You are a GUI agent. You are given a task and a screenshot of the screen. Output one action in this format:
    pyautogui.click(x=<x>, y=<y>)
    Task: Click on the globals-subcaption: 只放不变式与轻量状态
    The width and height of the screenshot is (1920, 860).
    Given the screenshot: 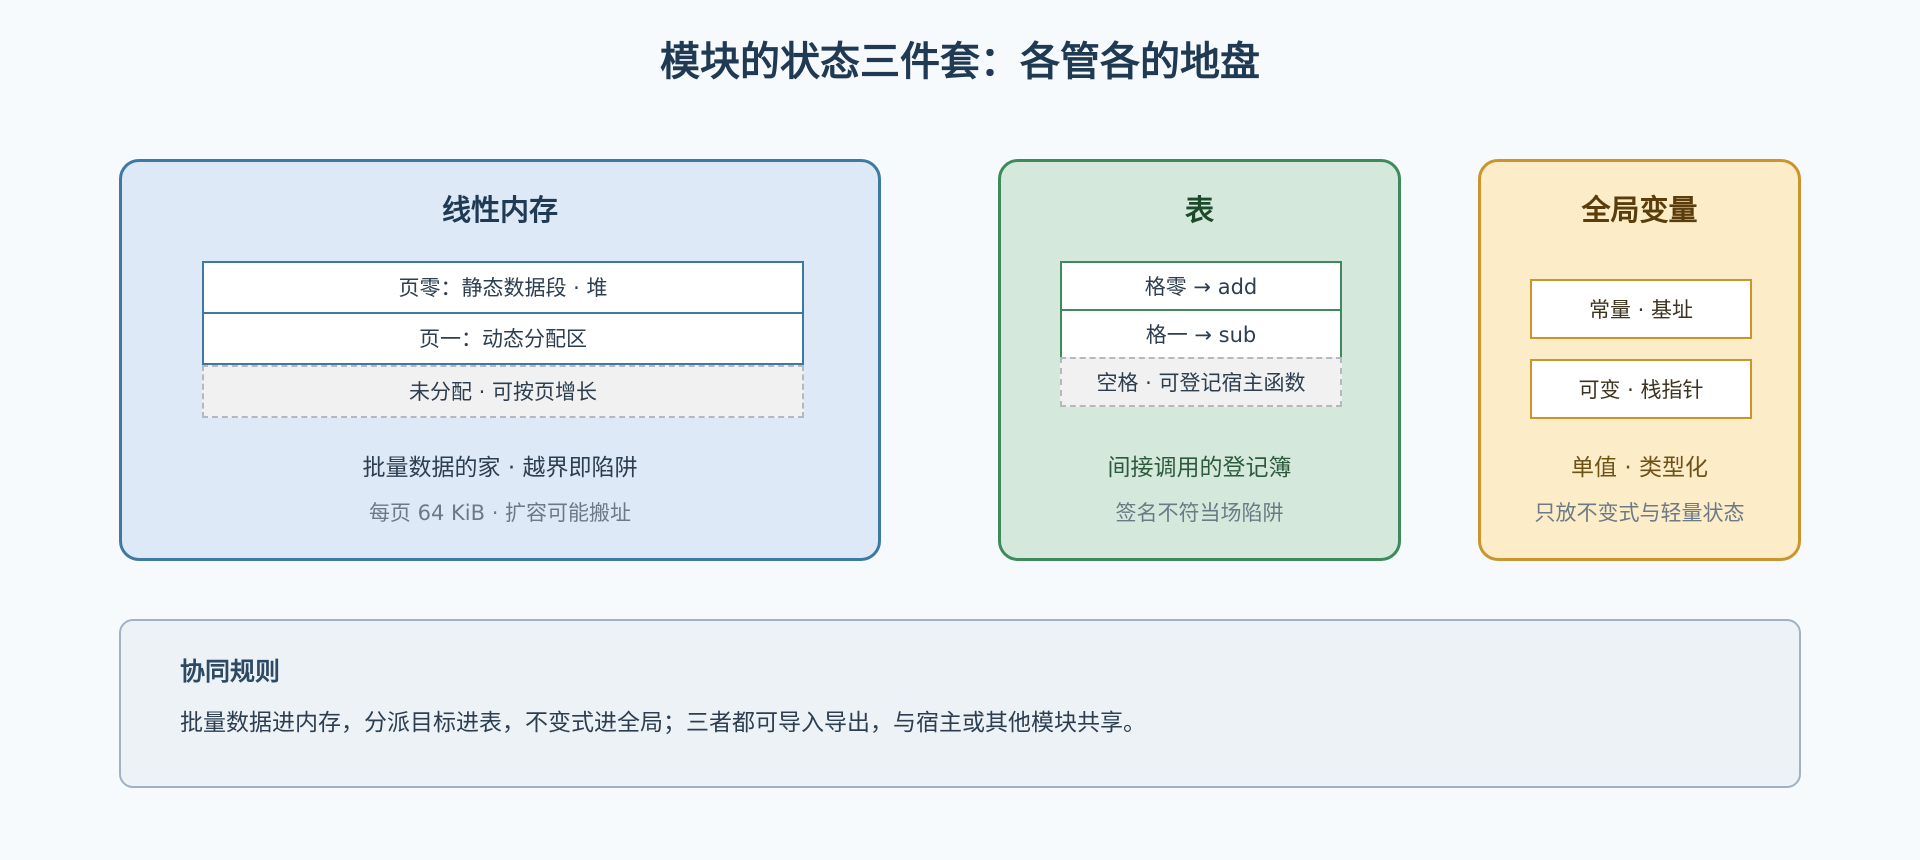 What is the action you would take?
    pyautogui.click(x=1639, y=513)
    